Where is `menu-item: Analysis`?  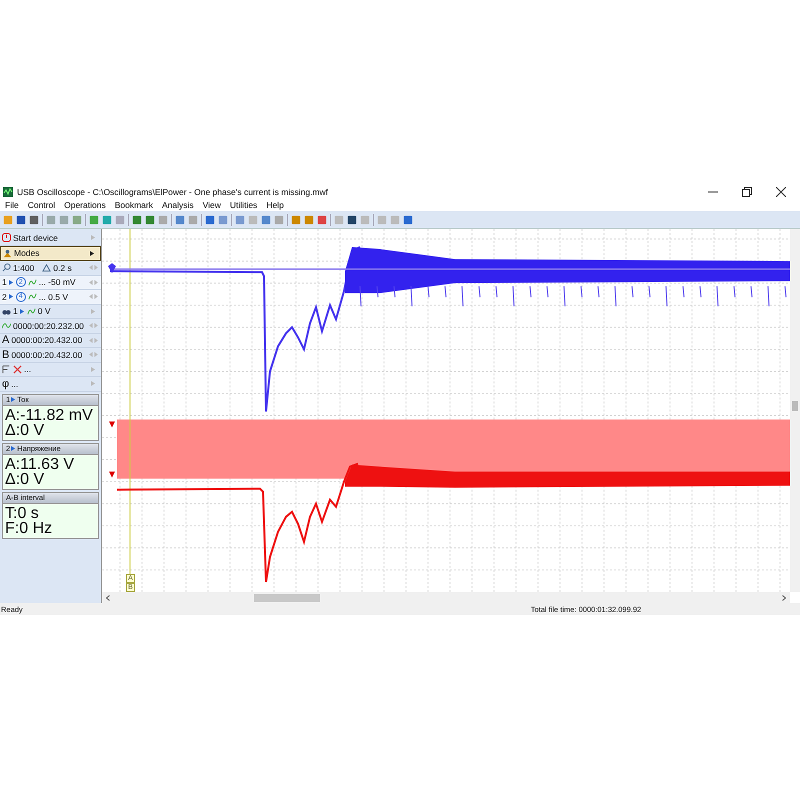
menu-item: Analysis is located at coordinates (178, 205).